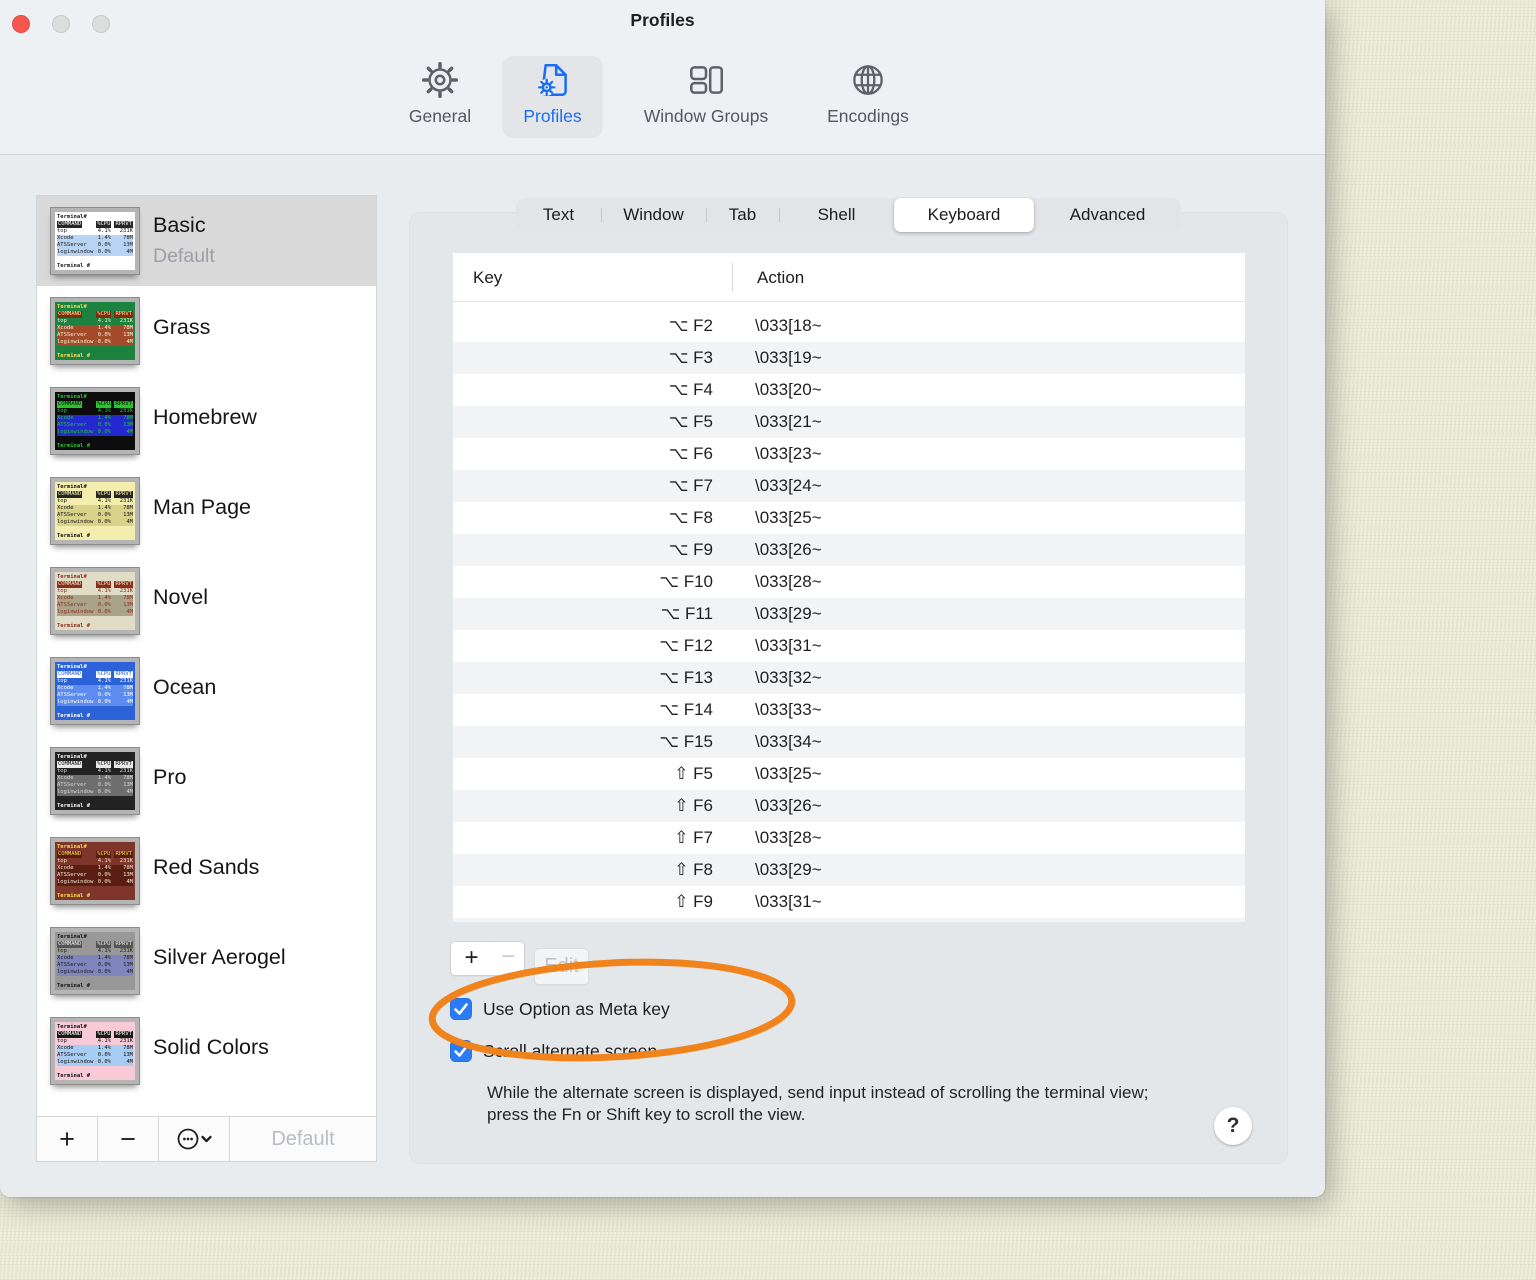  Describe the element at coordinates (561, 966) in the screenshot. I see `edit-key-mapping-button: Edit` at that location.